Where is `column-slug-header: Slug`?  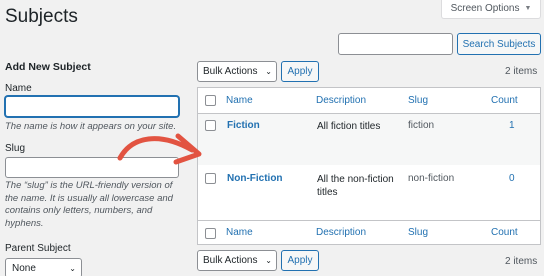
column-slug-header: Slug is located at coordinates (418, 100).